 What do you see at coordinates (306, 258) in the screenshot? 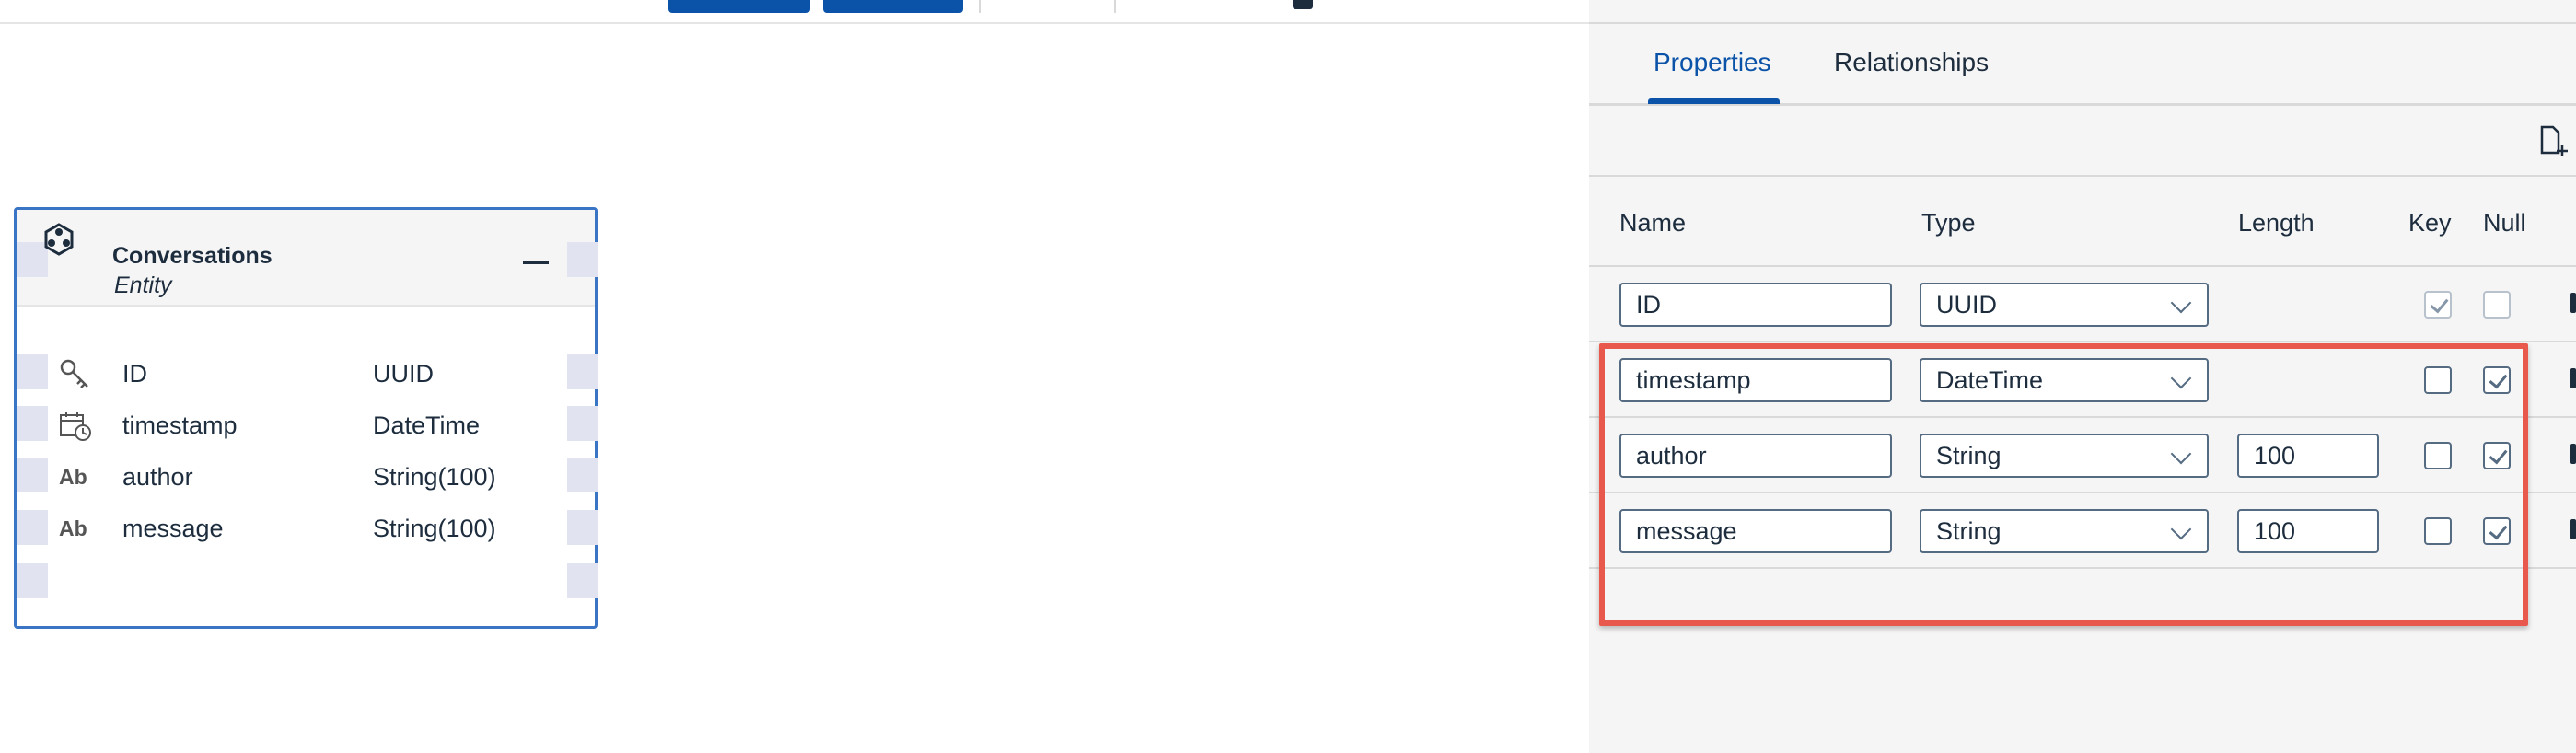
I see `entity-header` at bounding box center [306, 258].